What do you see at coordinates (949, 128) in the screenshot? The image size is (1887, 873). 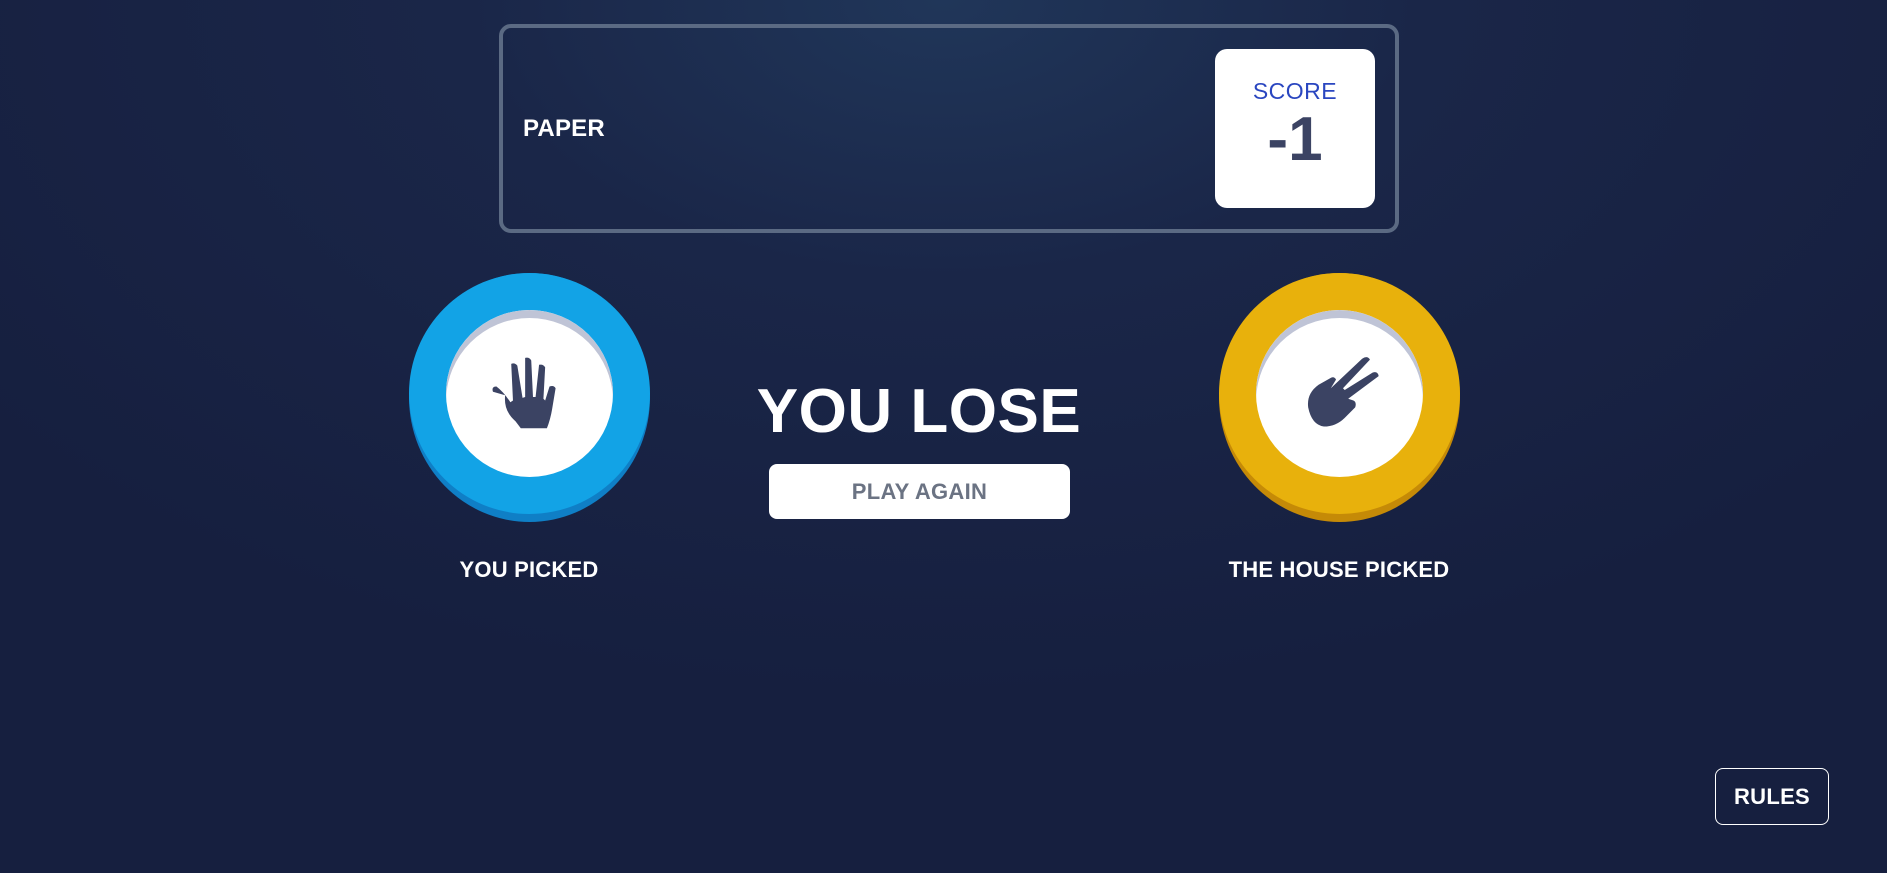 I see `scoreboard-header: PAPER SCORE -1` at bounding box center [949, 128].